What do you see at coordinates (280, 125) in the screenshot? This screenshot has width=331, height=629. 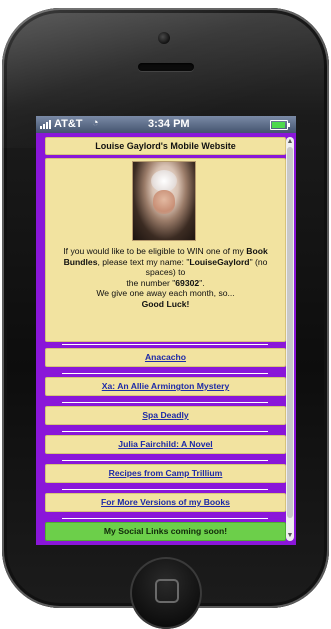 I see `battery-icon` at bounding box center [280, 125].